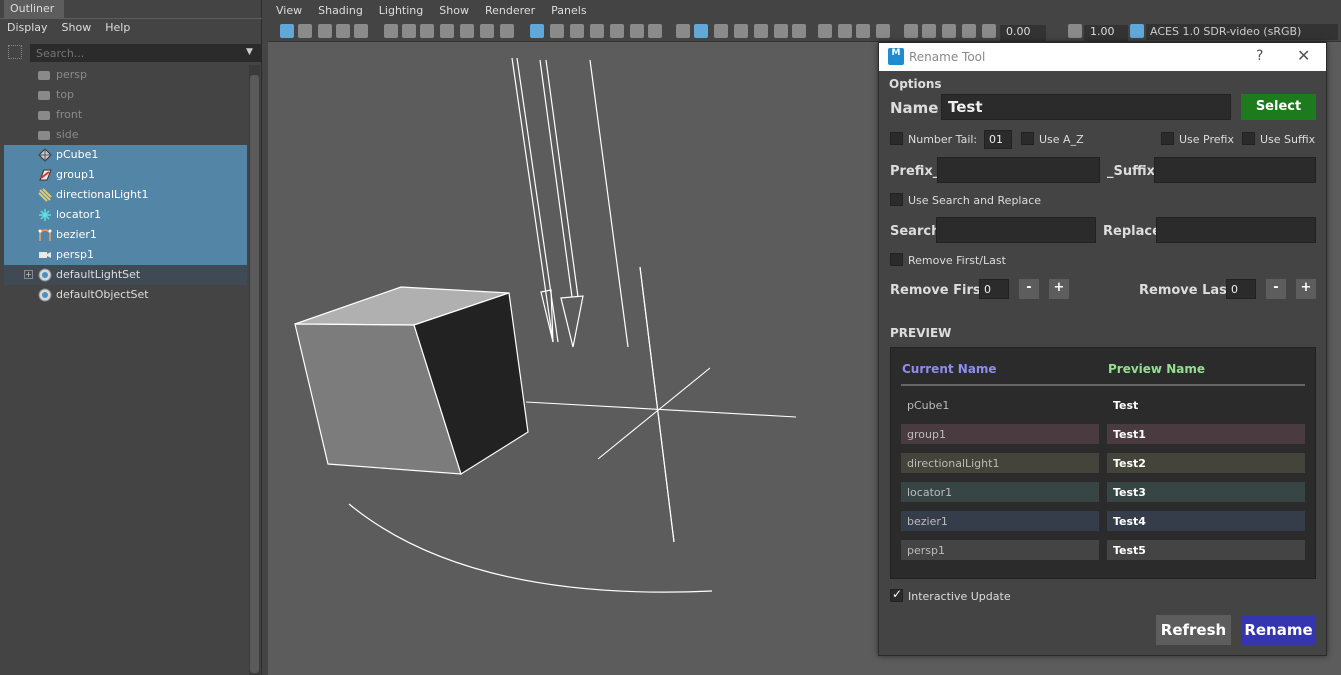 This screenshot has height=675, width=1341. What do you see at coordinates (287, 31) in the screenshot?
I see `select-camera-icon` at bounding box center [287, 31].